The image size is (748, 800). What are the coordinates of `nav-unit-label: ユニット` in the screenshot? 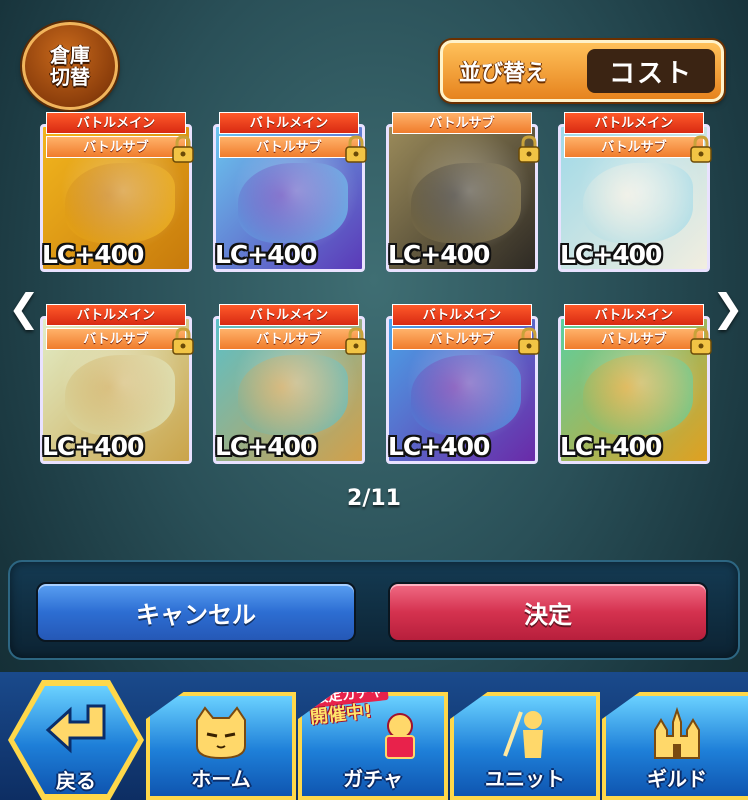 It's located at (525, 779).